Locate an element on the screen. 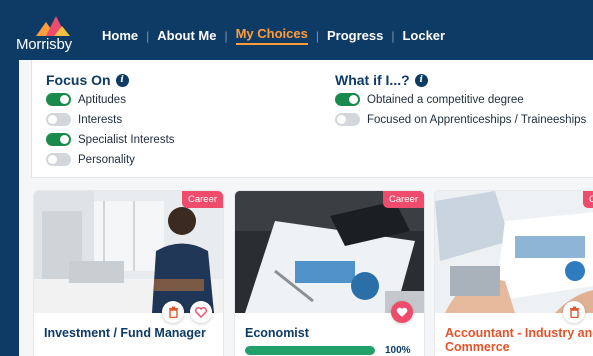 Image resolution: width=593 pixels, height=356 pixels. toggle-competitive-degree: Obtained a competitive degree is located at coordinates (429, 99).